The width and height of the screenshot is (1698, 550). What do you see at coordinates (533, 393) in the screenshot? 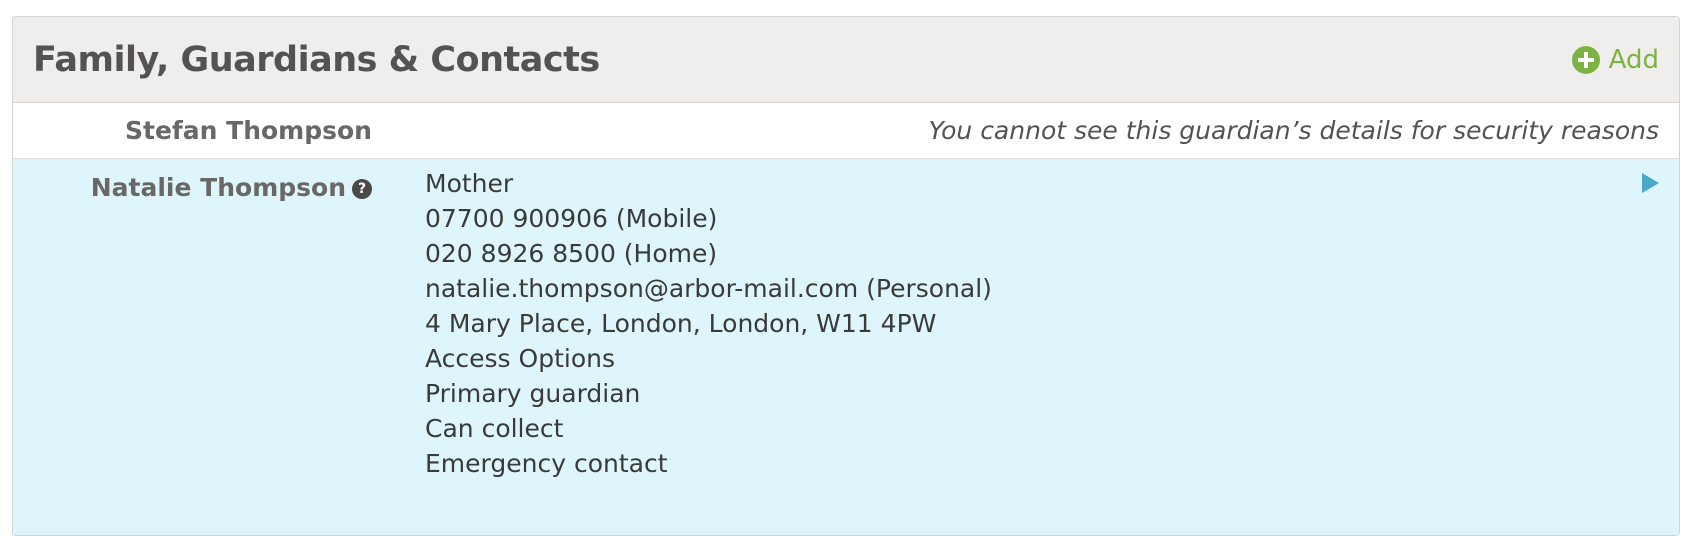
I see `detail-primary-guardian: Primary guardian` at bounding box center [533, 393].